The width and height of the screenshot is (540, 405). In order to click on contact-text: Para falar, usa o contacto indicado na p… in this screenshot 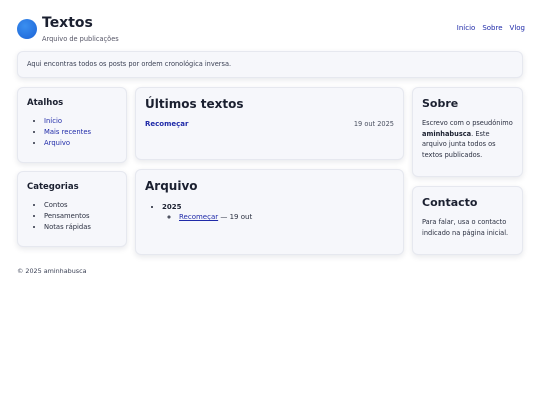, I will do `click(465, 227)`.